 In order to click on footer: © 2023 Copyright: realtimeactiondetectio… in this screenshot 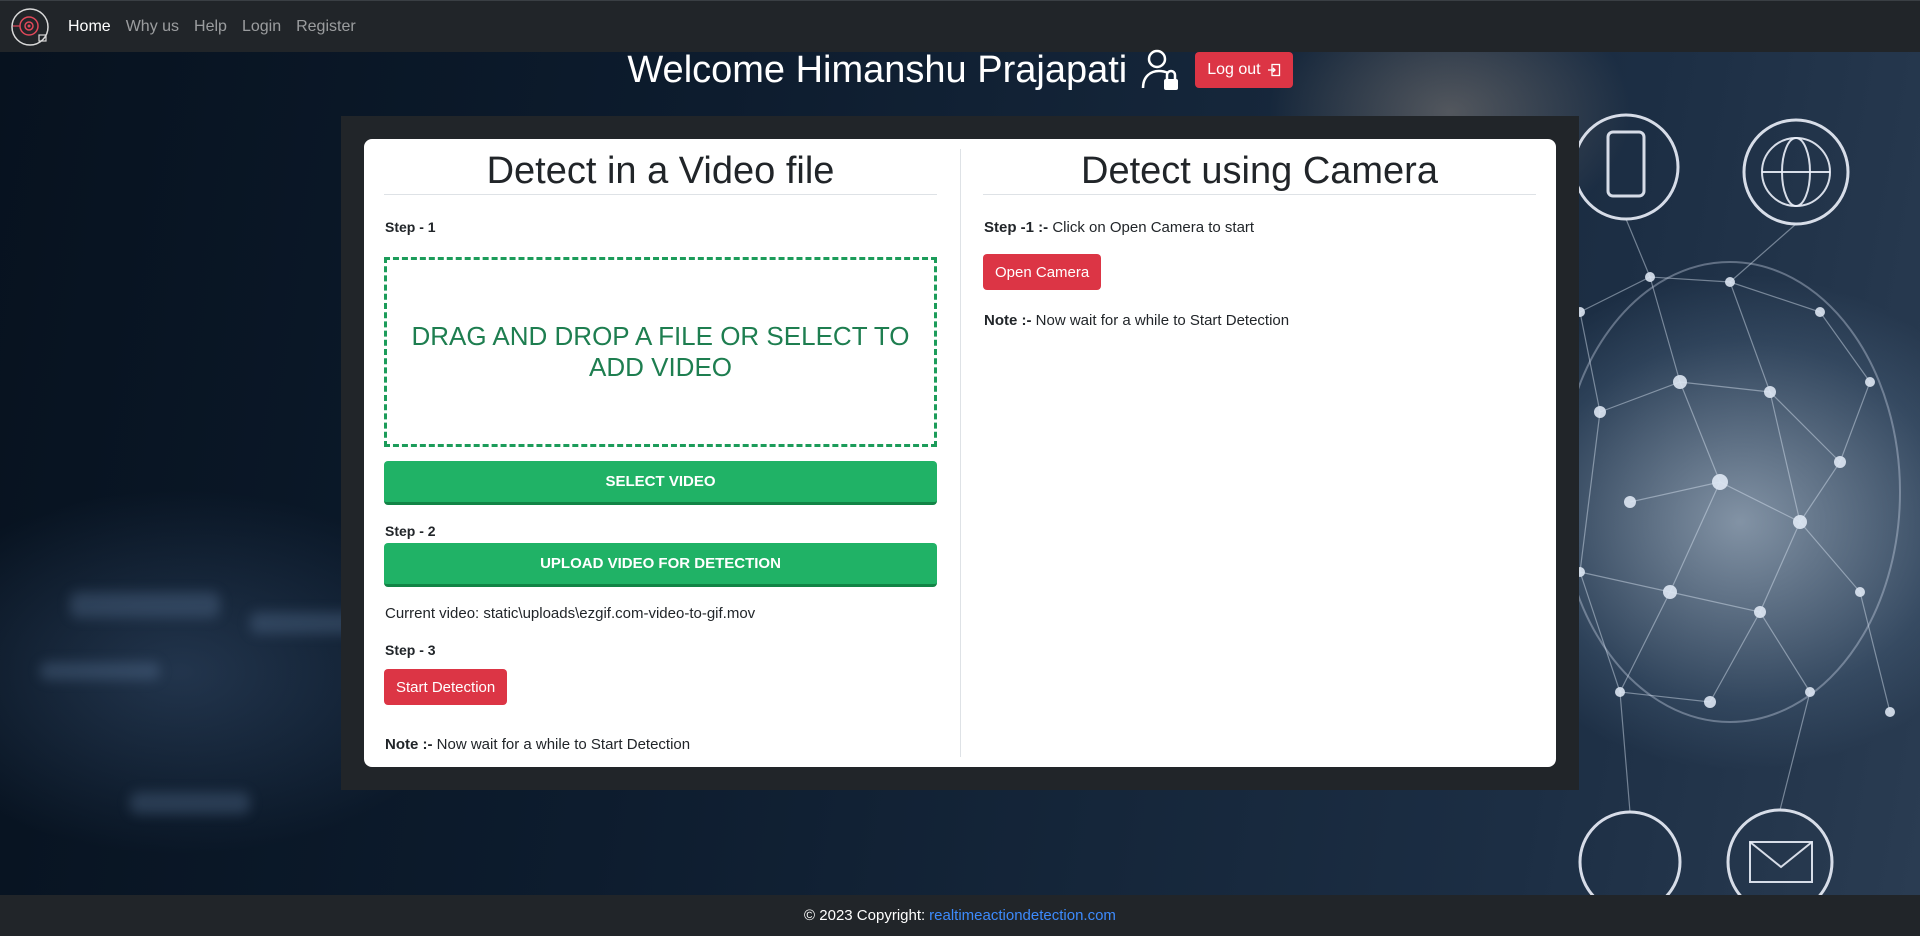, I will do `click(960, 915)`.